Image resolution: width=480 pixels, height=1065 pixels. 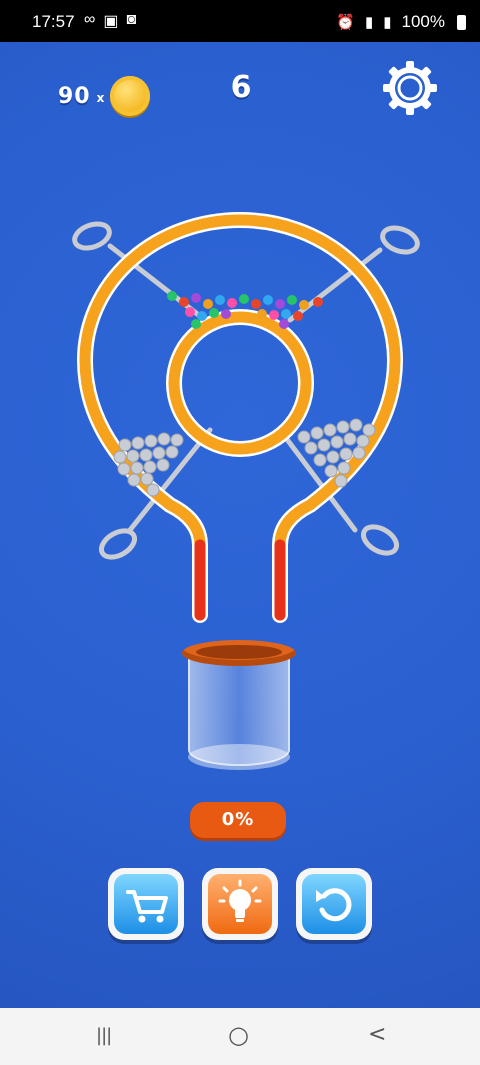 What do you see at coordinates (53, 21) in the screenshot?
I see `status-time: 17:57` at bounding box center [53, 21].